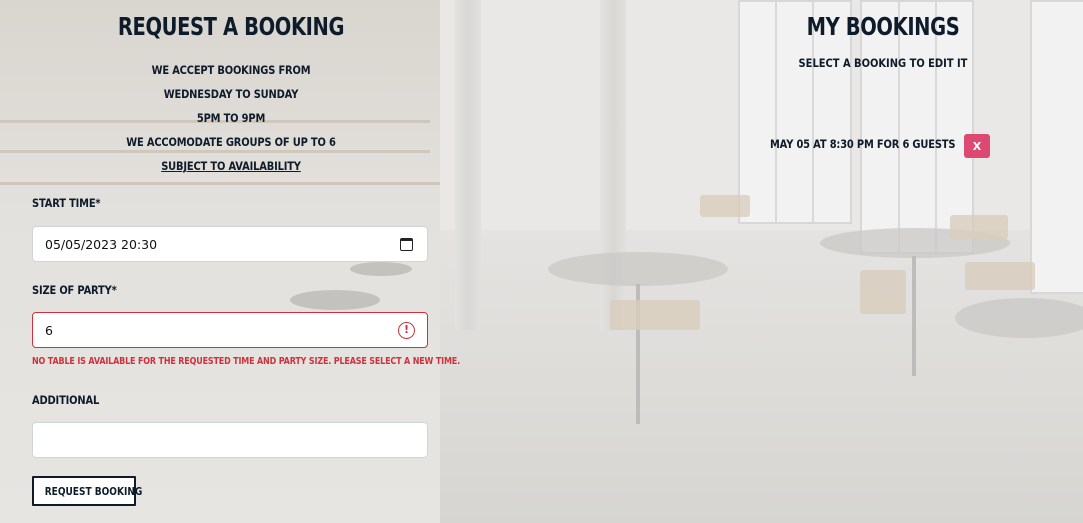  Describe the element at coordinates (883, 63) in the screenshot. I see `my-bookings-subtitle: Select a booking to edit it` at that location.